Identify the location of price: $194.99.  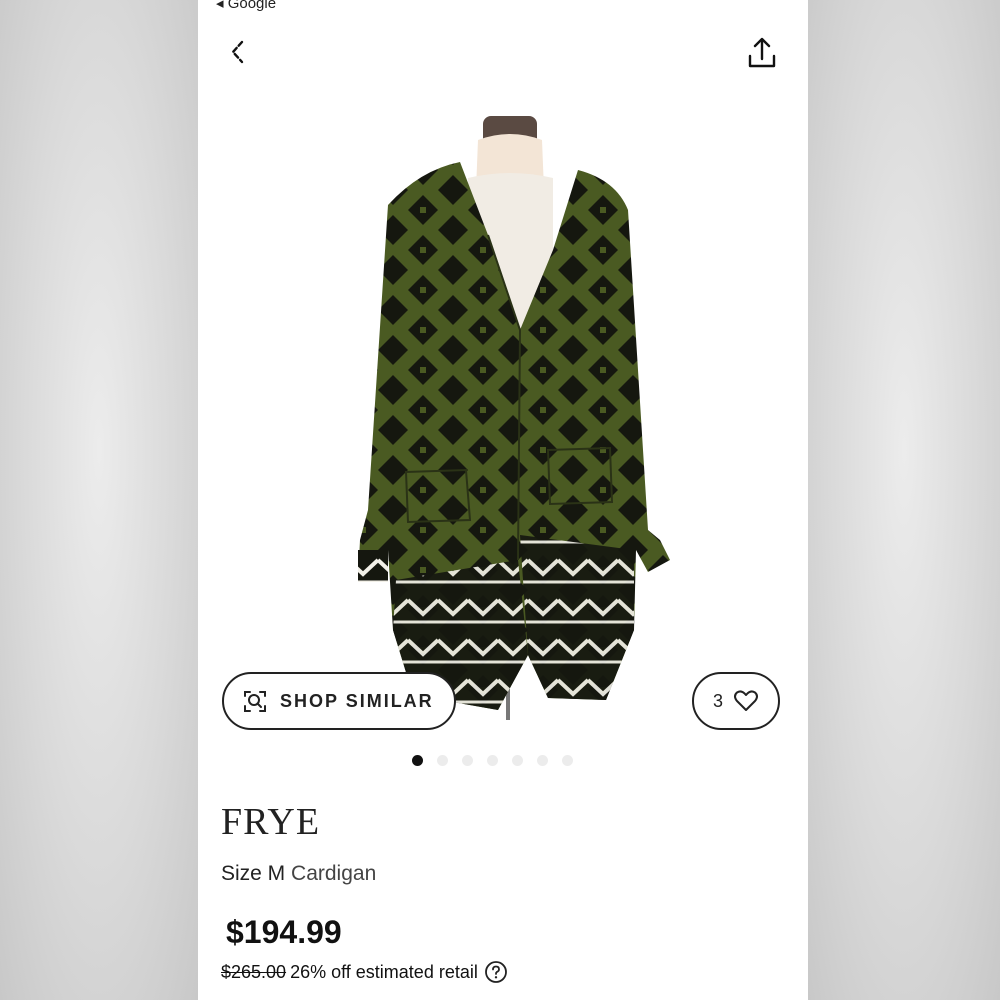
(284, 932).